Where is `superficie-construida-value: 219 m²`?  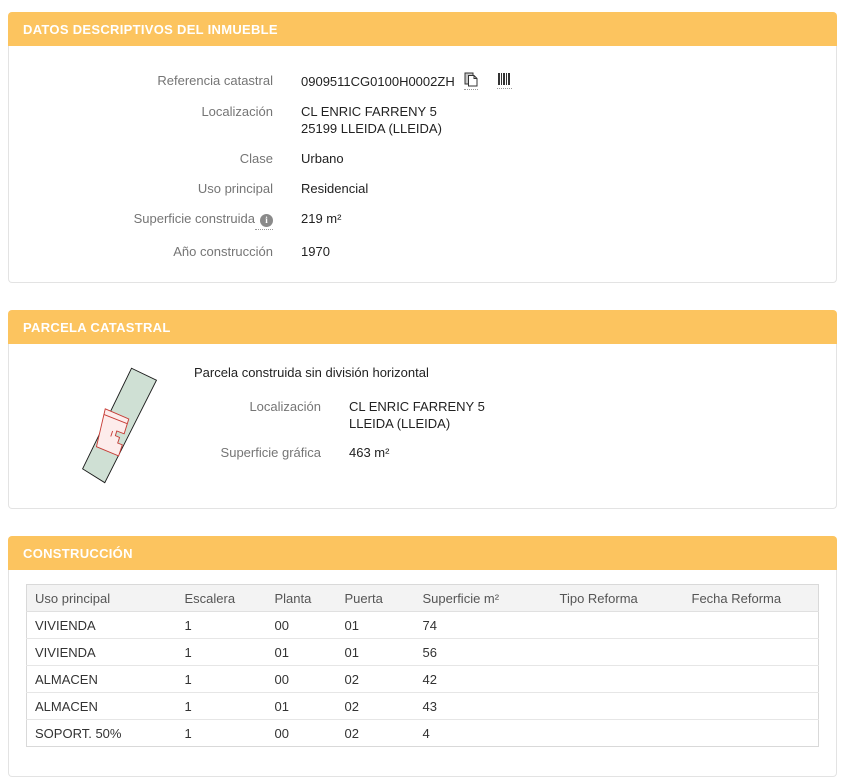 superficie-construida-value: 219 m² is located at coordinates (321, 218).